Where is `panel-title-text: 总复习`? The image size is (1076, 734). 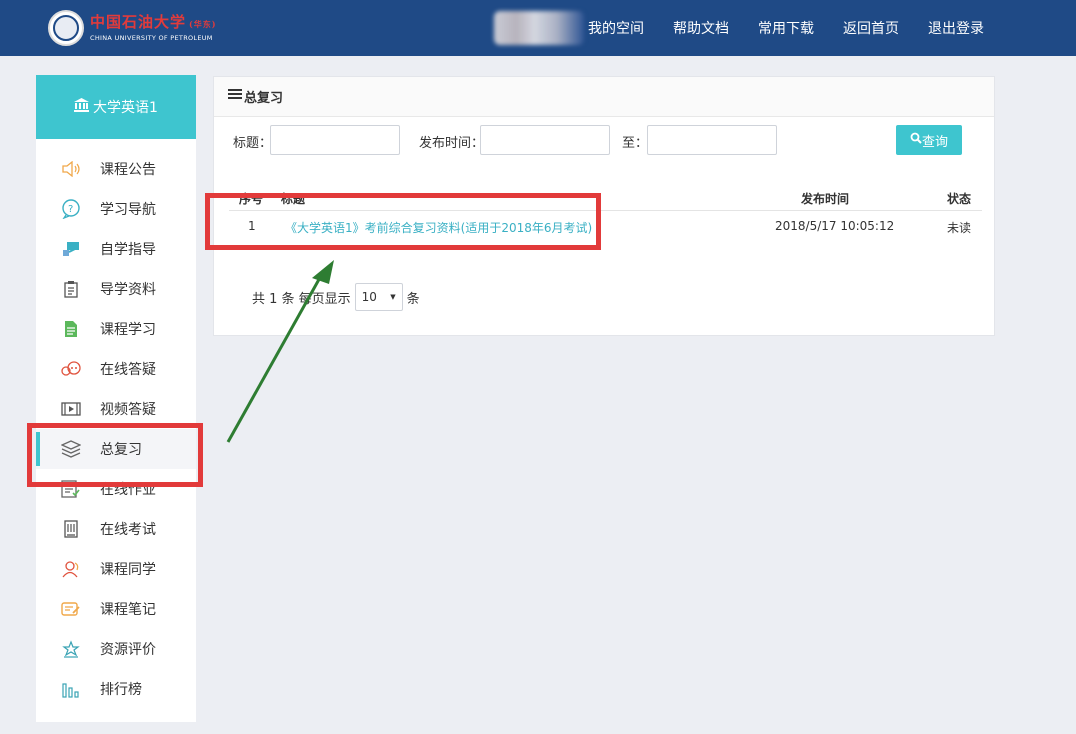
panel-title-text: 总复习 is located at coordinates (264, 98).